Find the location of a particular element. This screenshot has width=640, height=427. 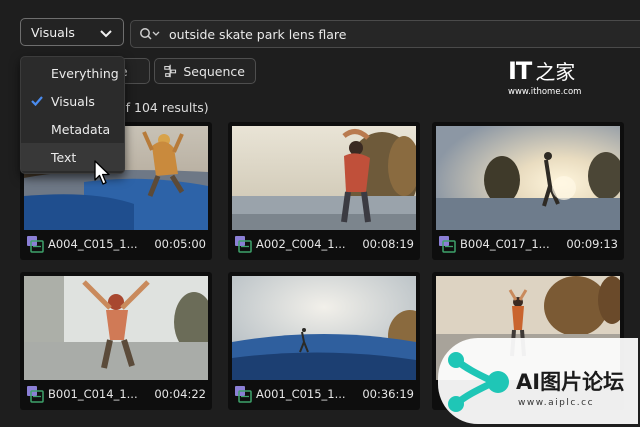

clip-tile: B001_C014_1... 00:04:22 is located at coordinates (116, 341).